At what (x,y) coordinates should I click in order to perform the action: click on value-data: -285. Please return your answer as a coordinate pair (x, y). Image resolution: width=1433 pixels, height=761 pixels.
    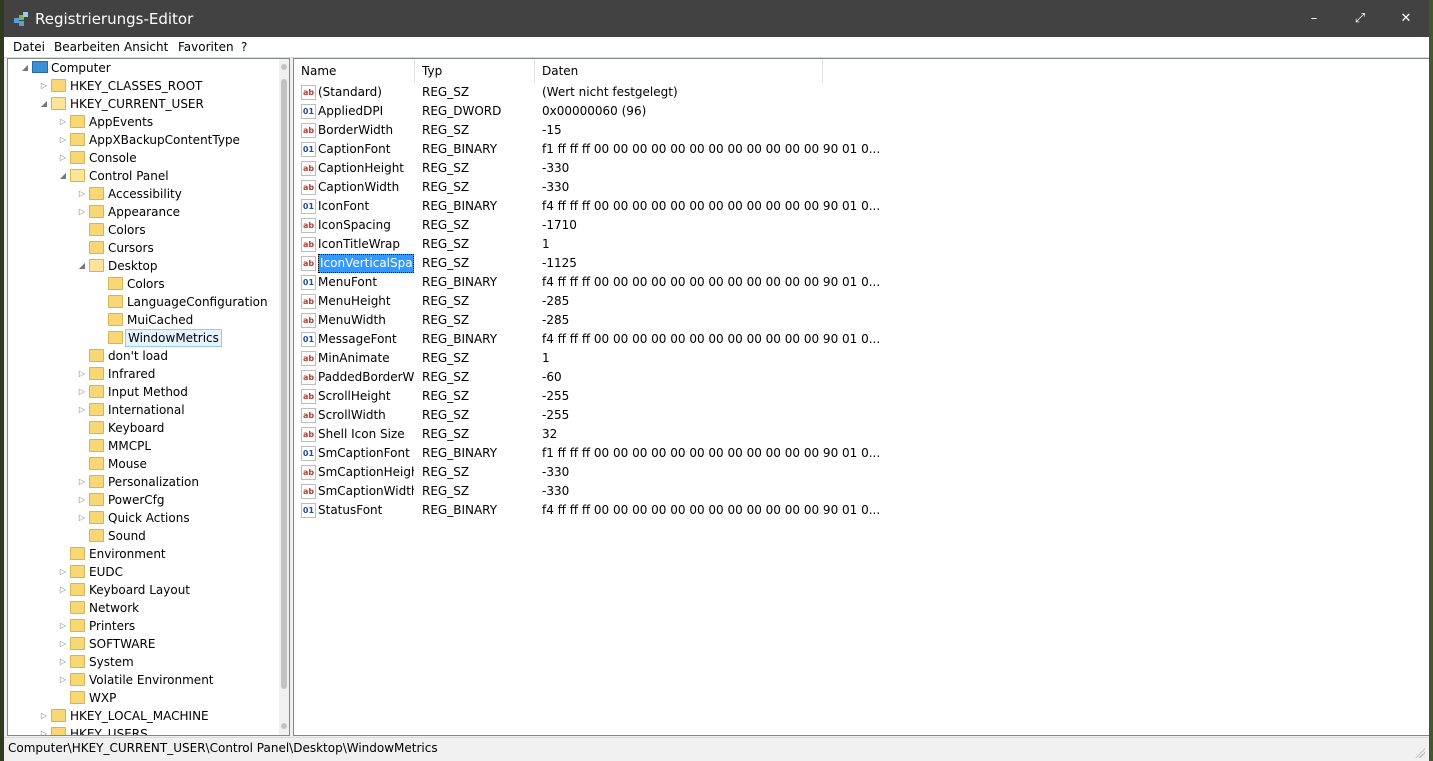
    Looking at the image, I should click on (556, 301).